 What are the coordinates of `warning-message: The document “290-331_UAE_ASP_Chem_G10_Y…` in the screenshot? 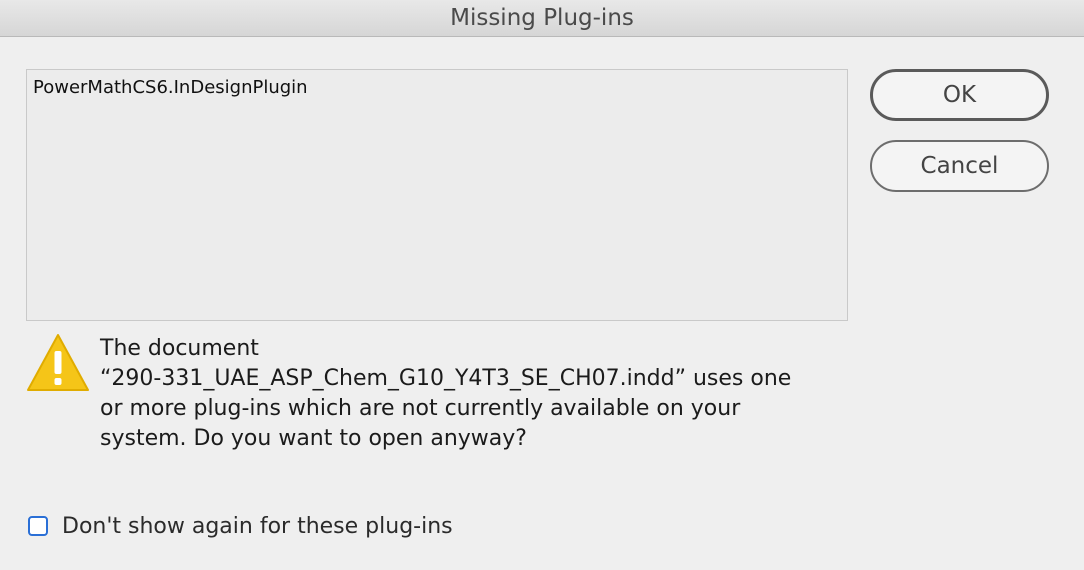 It's located at (480, 394).